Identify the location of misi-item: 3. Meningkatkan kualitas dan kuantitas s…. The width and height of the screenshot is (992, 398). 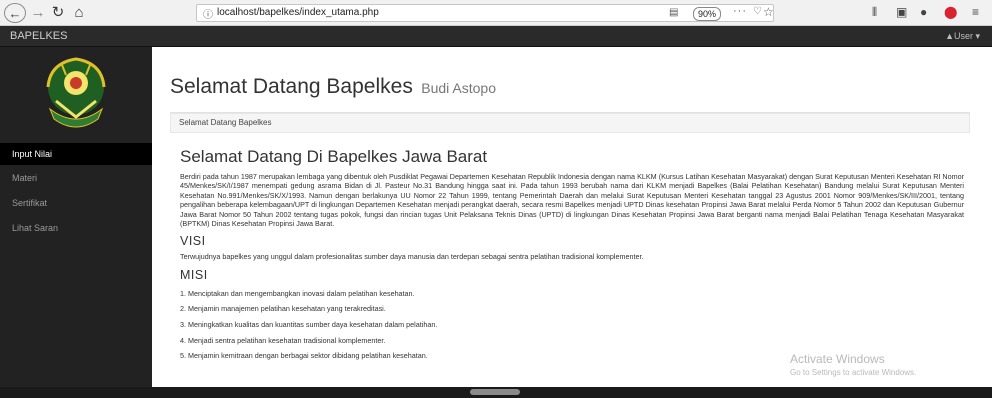
(309, 325).